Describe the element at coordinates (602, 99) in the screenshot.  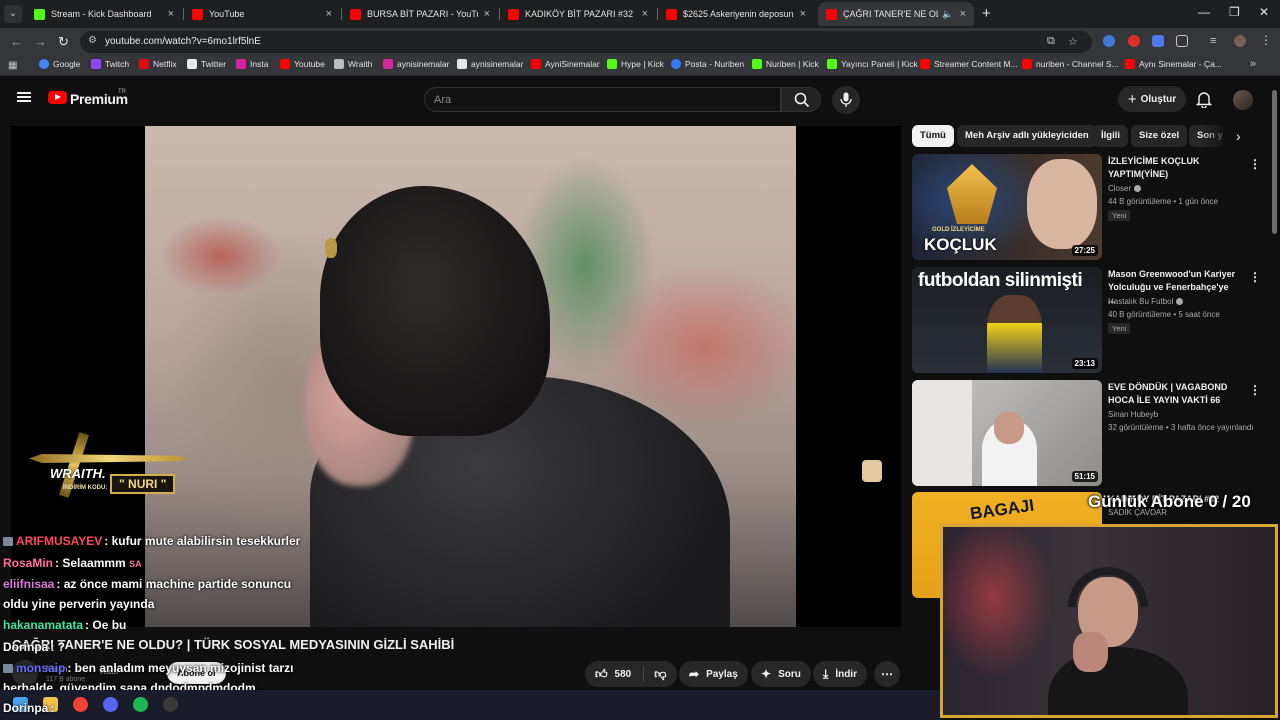
I see `search-input` at that location.